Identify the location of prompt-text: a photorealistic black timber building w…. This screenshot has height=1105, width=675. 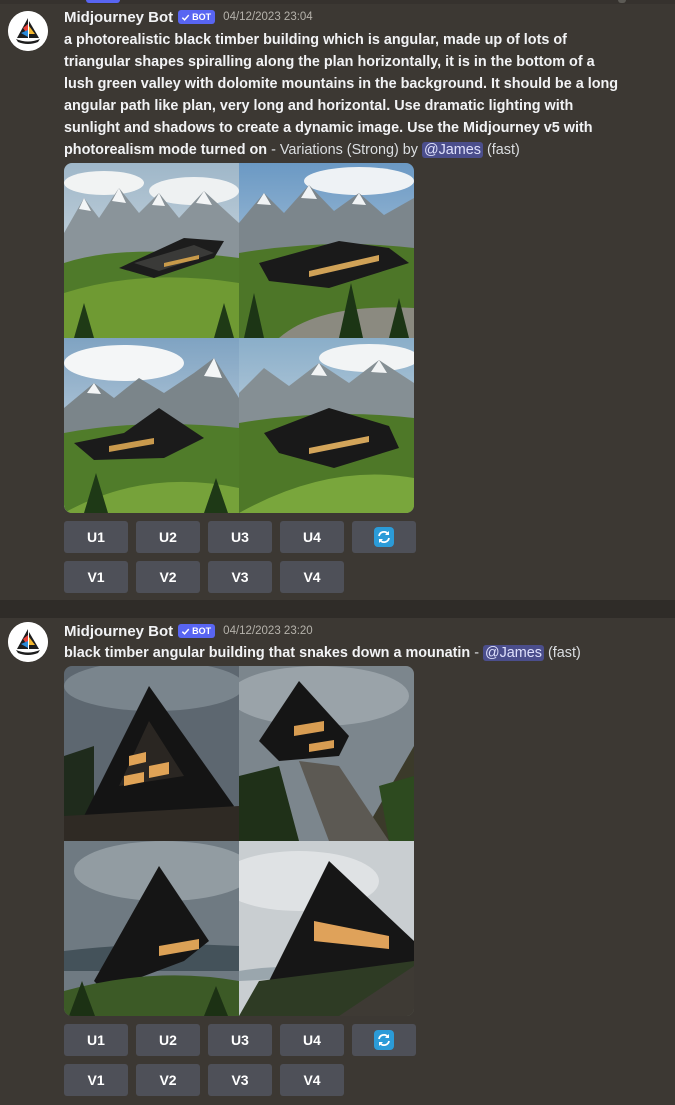
(341, 95).